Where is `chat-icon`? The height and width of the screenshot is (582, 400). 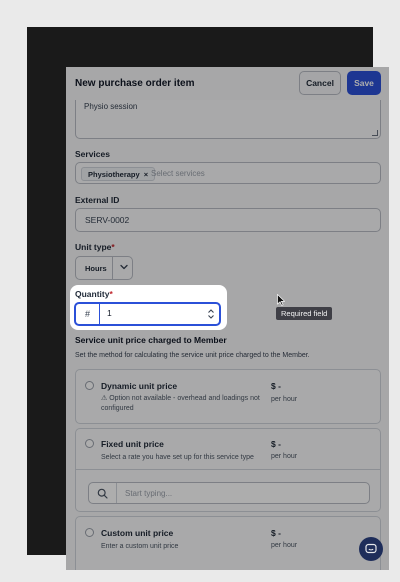 chat-icon is located at coordinates (371, 548).